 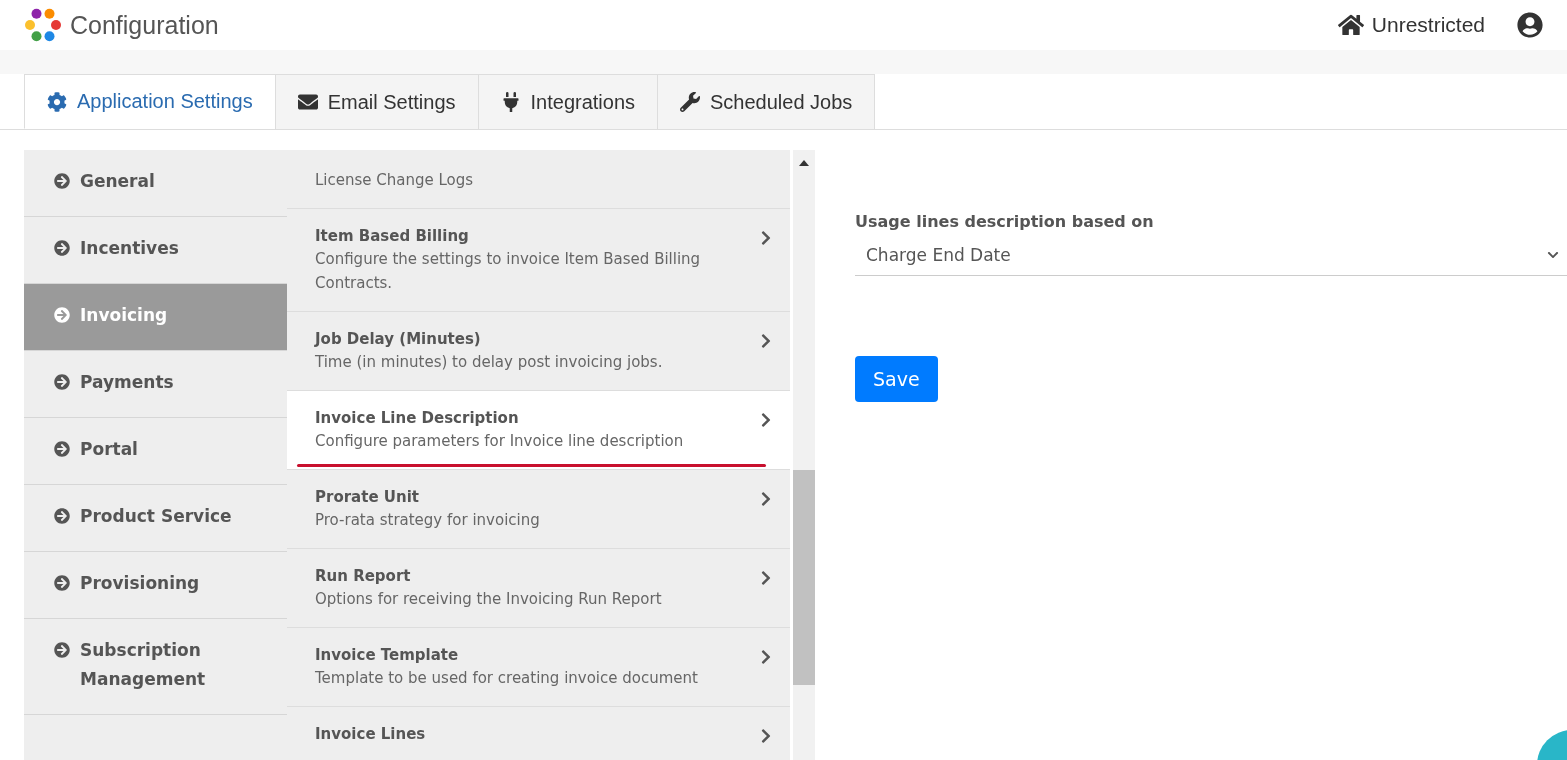 What do you see at coordinates (1350, 25) in the screenshot?
I see `home-icon` at bounding box center [1350, 25].